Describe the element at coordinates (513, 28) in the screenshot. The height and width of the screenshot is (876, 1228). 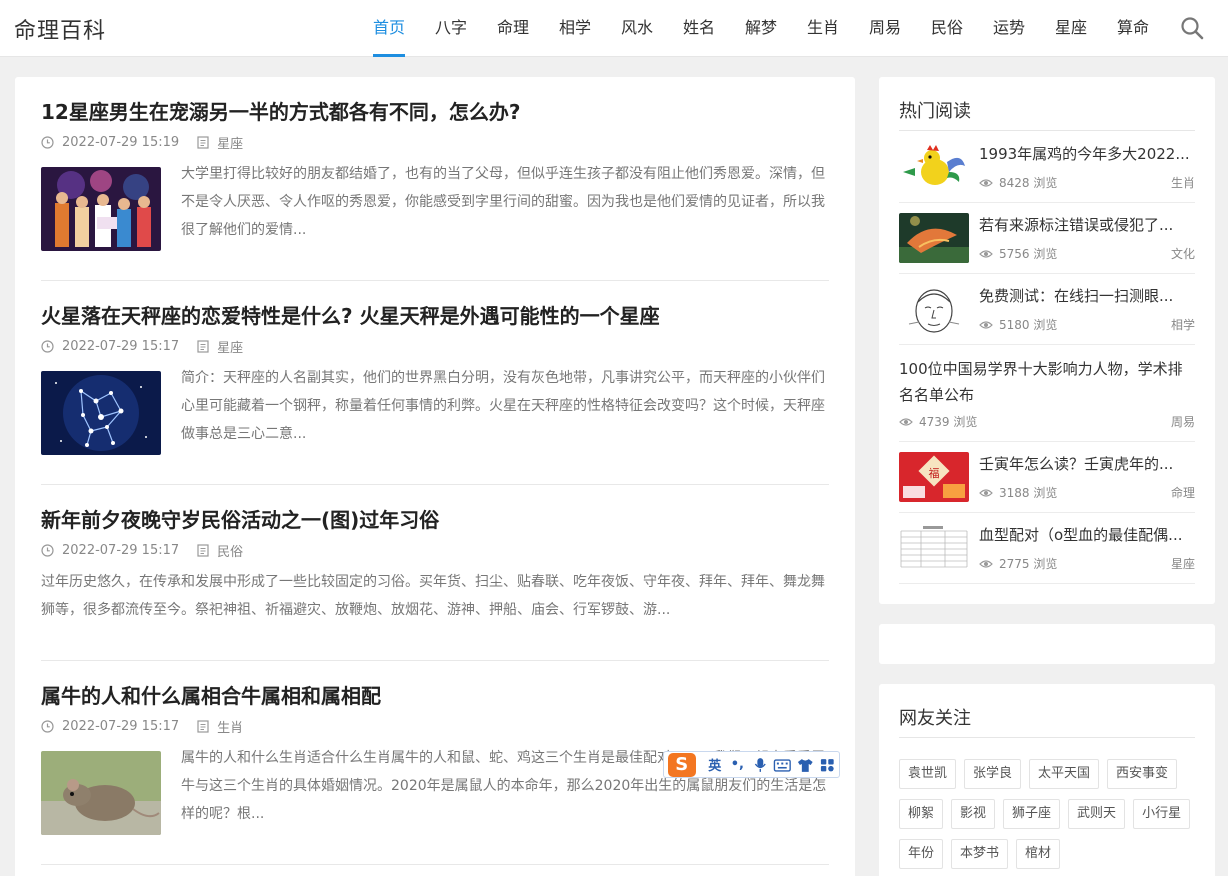
I see `nav-mingli: 命理` at that location.